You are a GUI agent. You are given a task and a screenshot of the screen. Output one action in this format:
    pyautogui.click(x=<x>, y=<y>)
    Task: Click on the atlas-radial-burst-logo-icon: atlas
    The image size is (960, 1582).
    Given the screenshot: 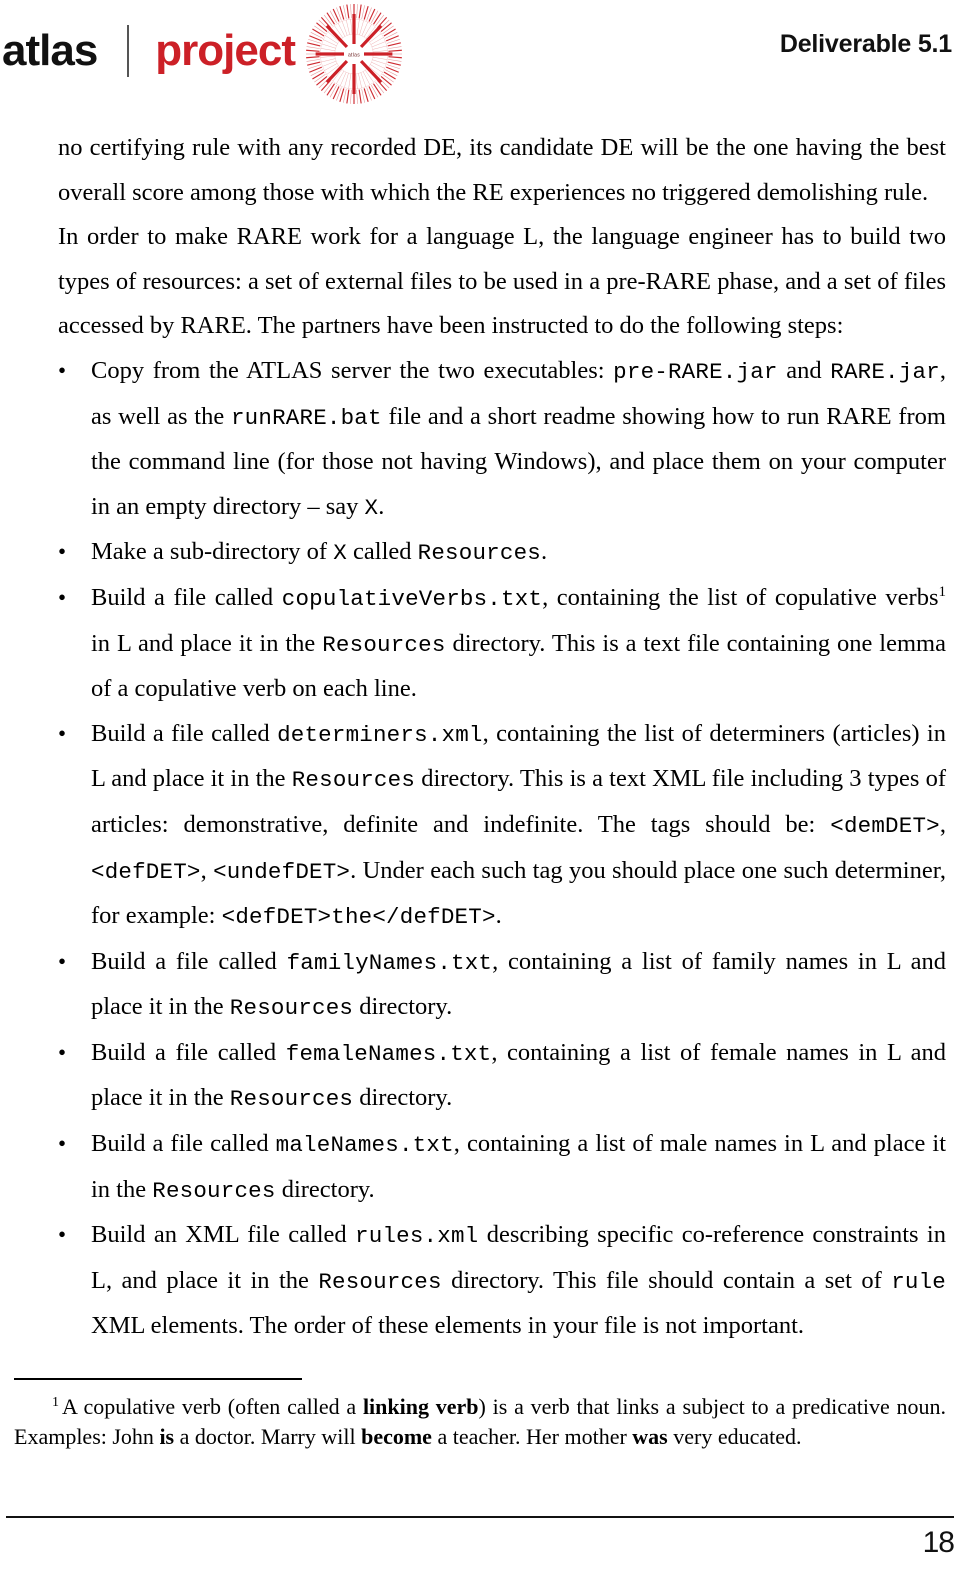 What is the action you would take?
    pyautogui.click(x=354, y=54)
    